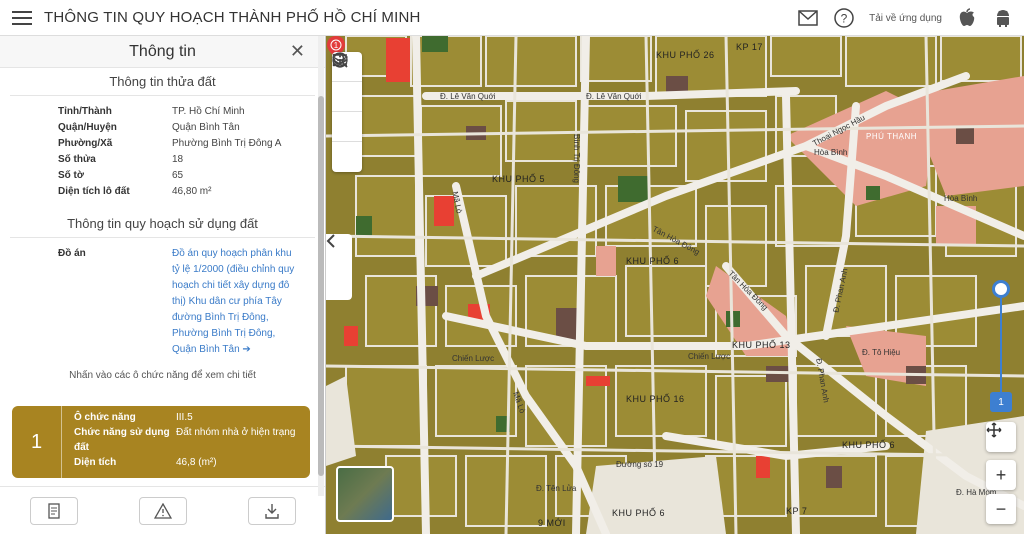  Describe the element at coordinates (71, 175) in the screenshot. I see `info-key: Số tờ` at that location.